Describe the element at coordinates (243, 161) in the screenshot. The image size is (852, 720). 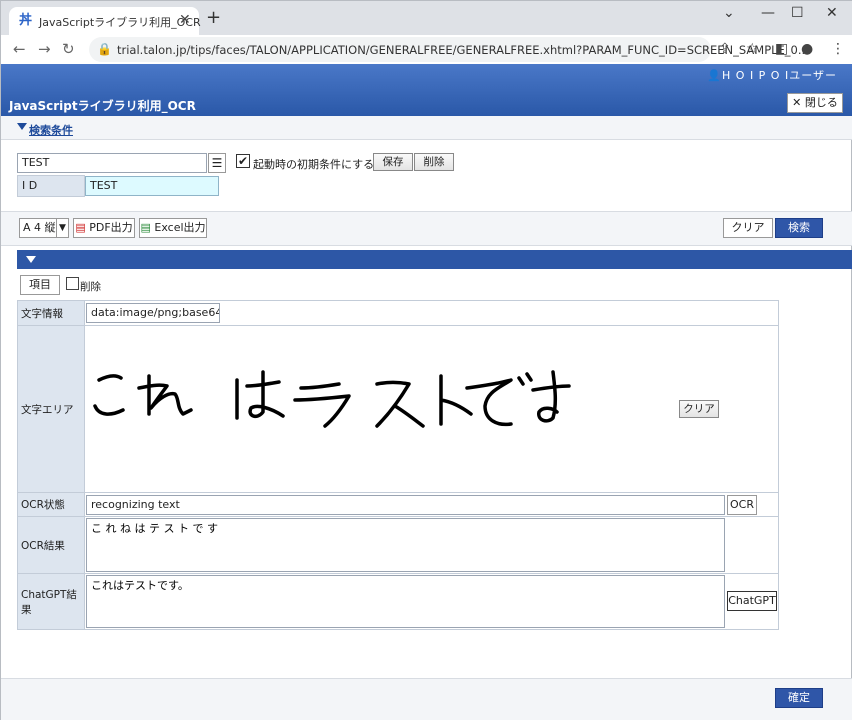
I see `default-condition-checkbox: ✔` at that location.